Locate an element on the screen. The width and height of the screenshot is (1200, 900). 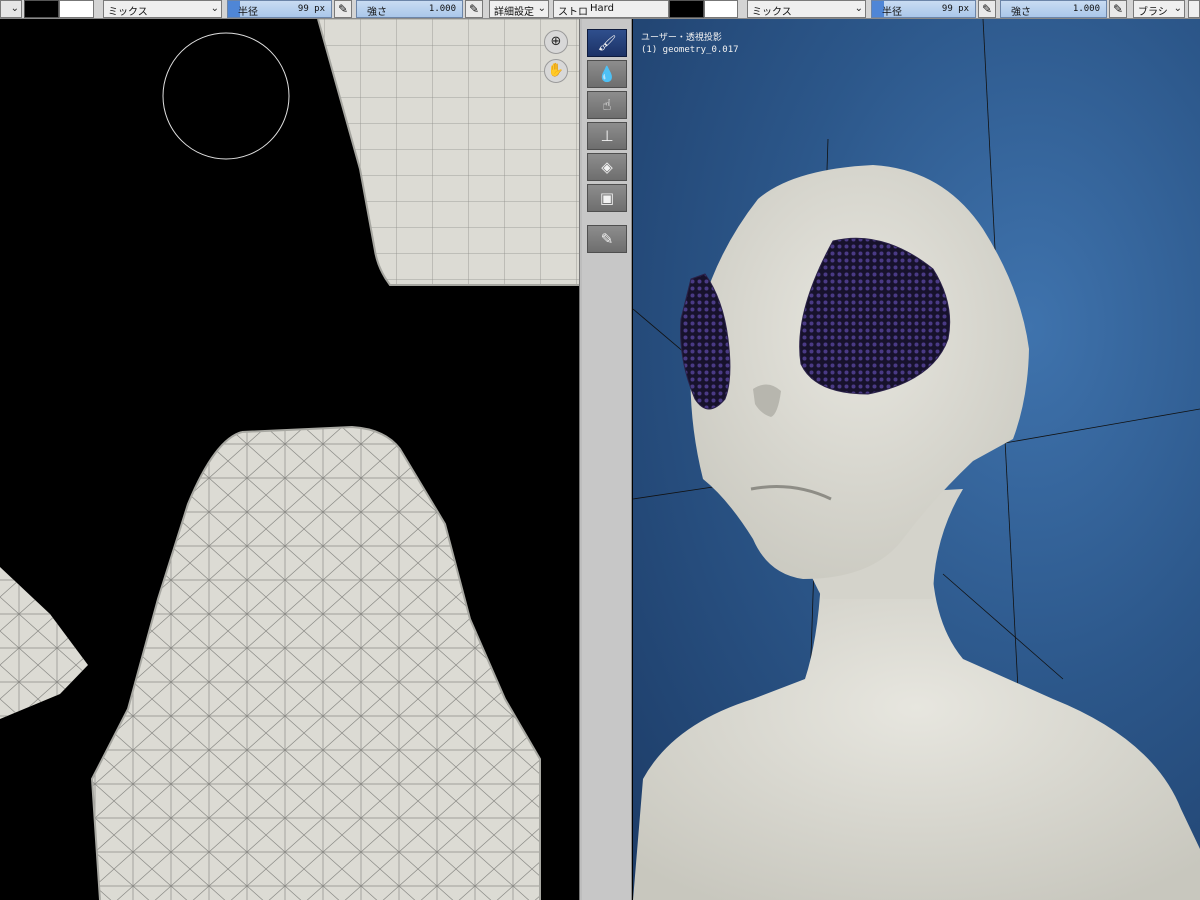
draw-tool-button: 🖌 is located at coordinates (607, 43).